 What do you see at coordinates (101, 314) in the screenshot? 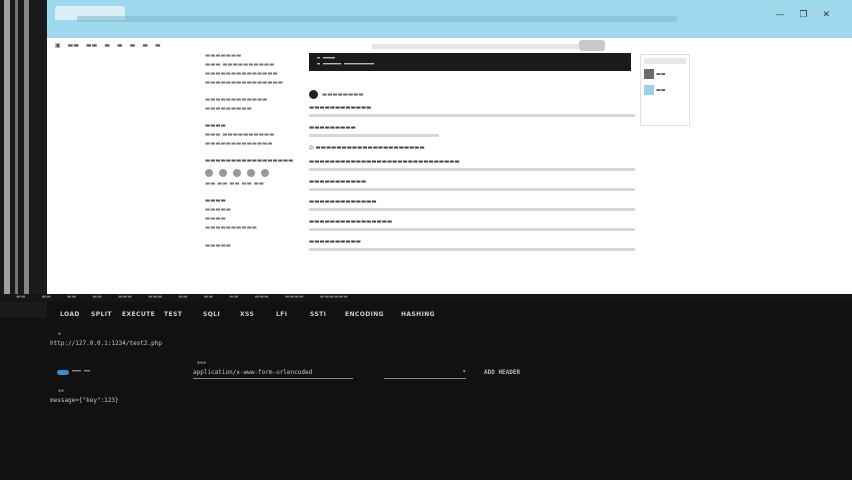
I see `split-button: SPLIT` at bounding box center [101, 314].